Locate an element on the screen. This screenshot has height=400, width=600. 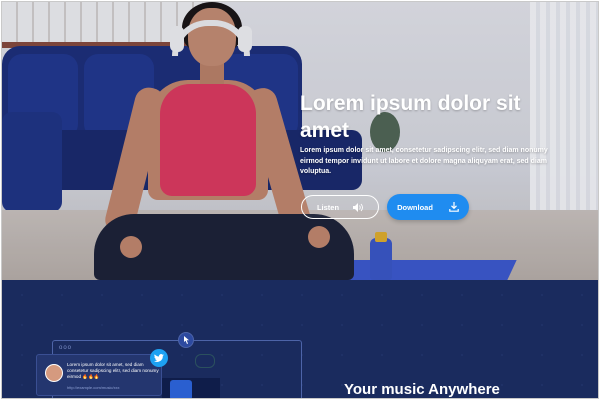
thumbnail-figure is located at coordinates (181, 389).